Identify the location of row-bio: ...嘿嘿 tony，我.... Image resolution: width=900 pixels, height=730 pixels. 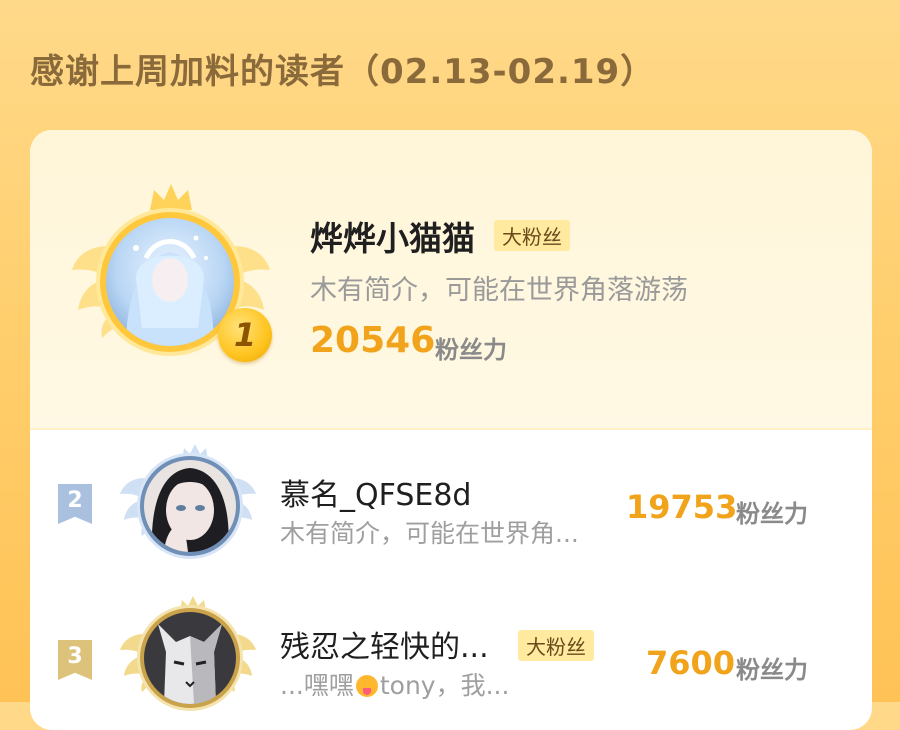
(394, 684).